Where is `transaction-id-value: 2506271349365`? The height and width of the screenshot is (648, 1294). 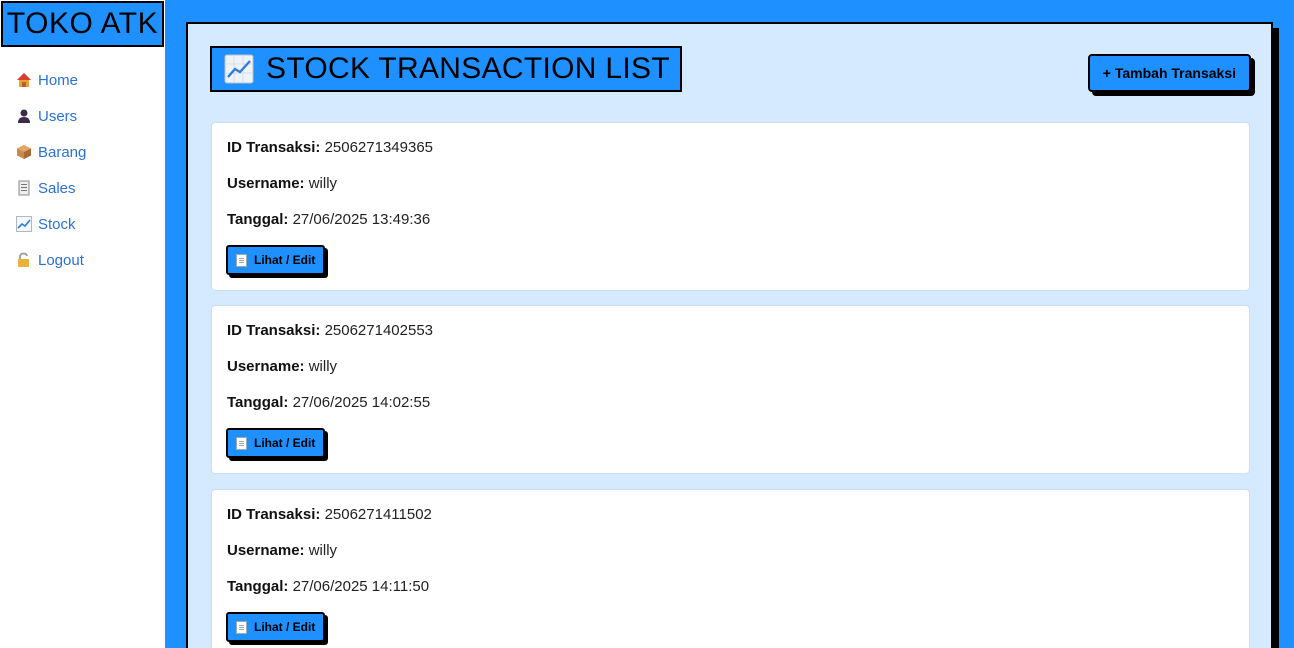
transaction-id-value: 2506271349365 is located at coordinates (379, 147).